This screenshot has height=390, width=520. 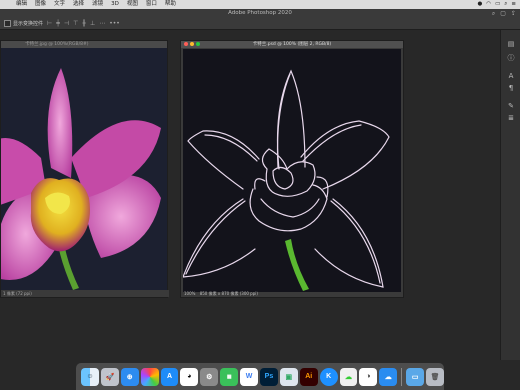 I want to click on mac-menu-bar: 编辑 图像 文字 选择 滤镜 3D 视图 窗口 帮助 ● ◠ ▭ ⌕ ≡, so click(x=260, y=4).